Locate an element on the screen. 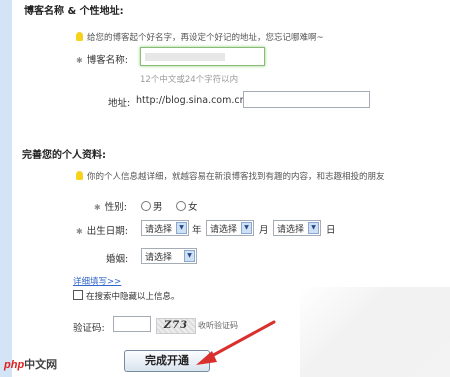 This screenshot has width=450, height=377. marital-select: 请选择 ▼ is located at coordinates (169, 256).